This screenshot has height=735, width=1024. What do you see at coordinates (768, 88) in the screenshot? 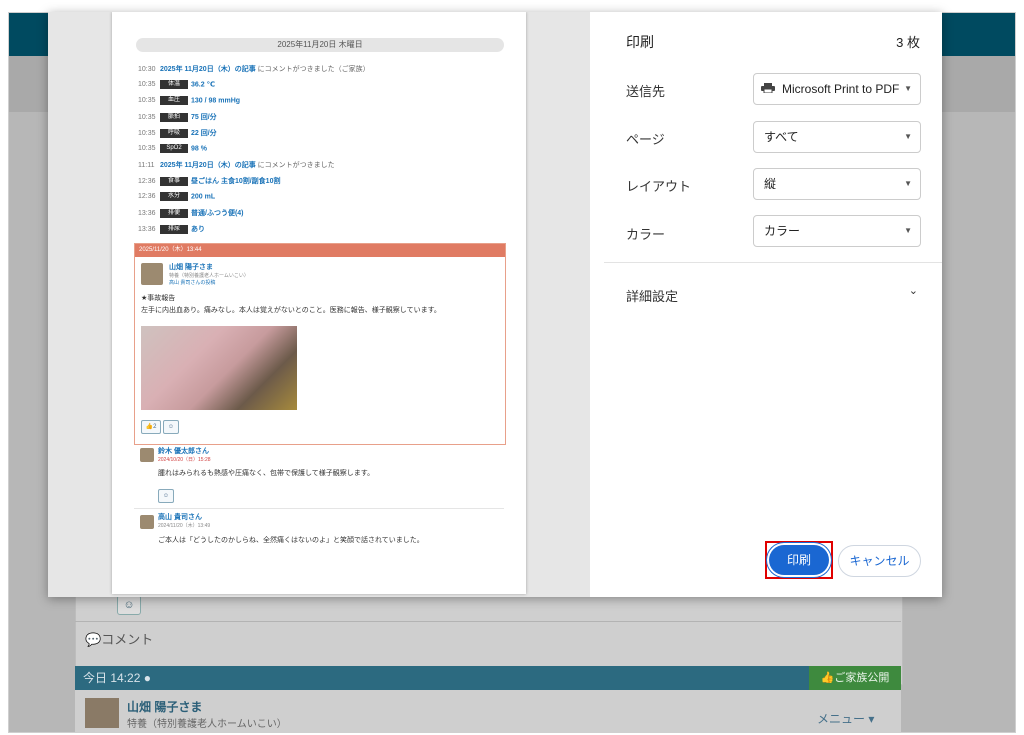
I see `printer-icon` at bounding box center [768, 88].